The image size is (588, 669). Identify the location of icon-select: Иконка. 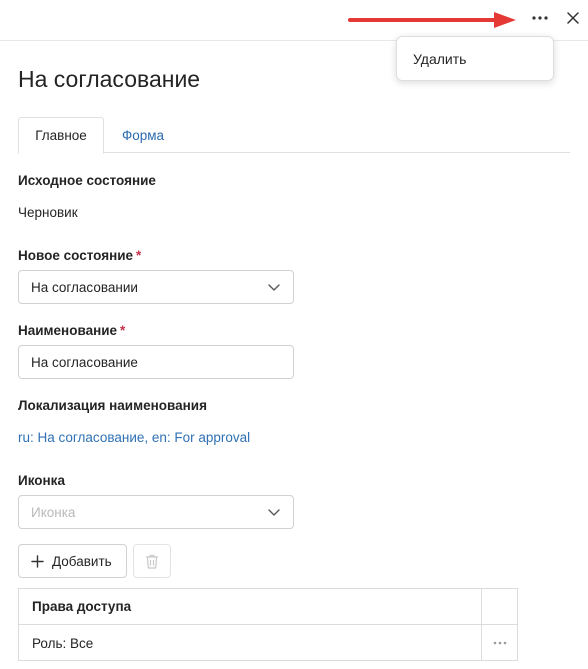
(156, 512).